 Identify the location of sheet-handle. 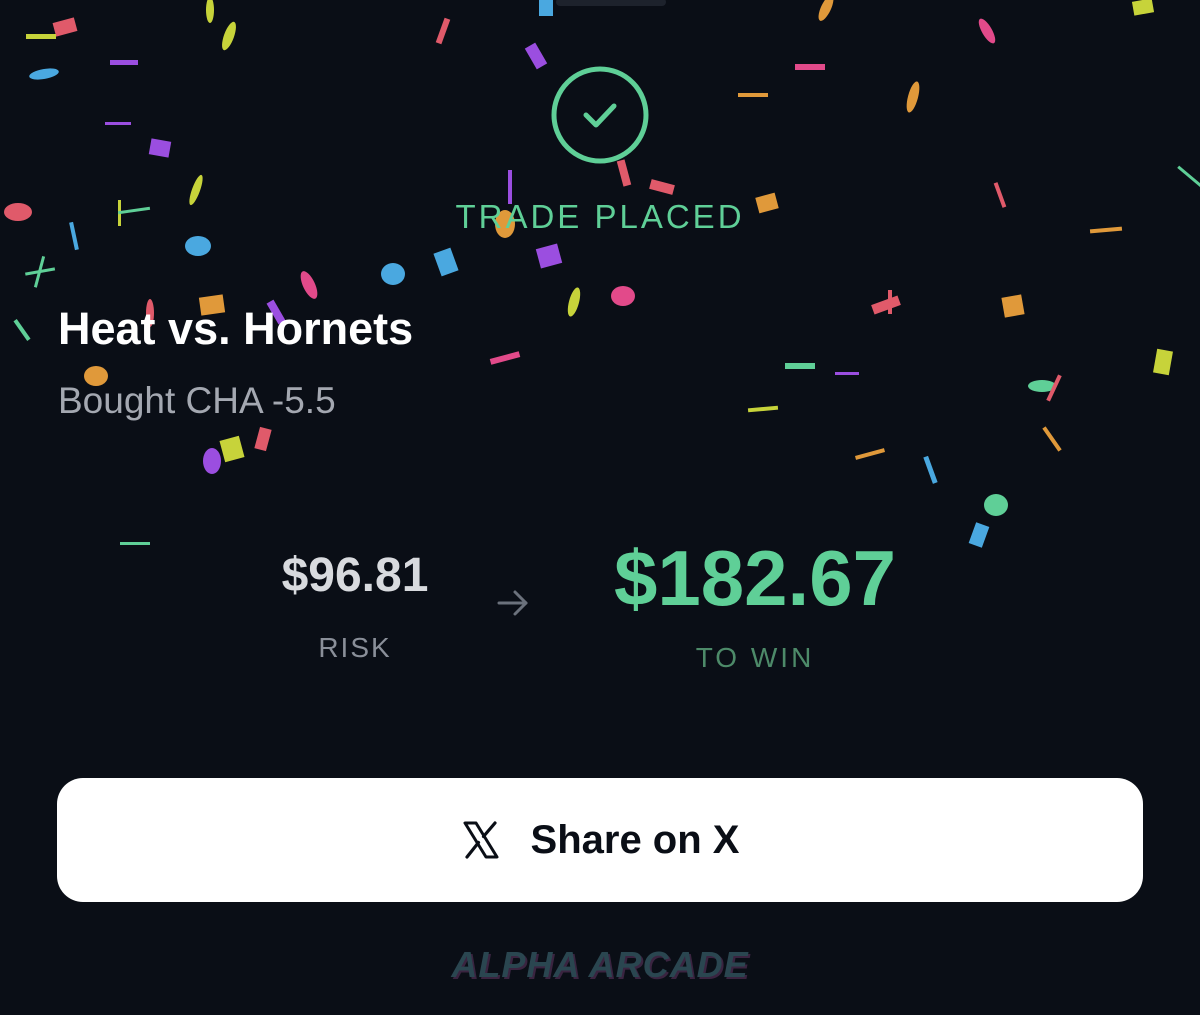
(611, 3).